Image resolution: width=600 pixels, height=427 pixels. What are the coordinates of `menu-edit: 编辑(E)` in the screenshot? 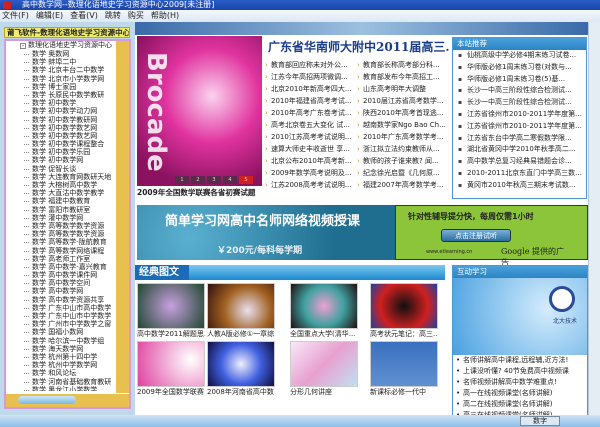 It's located at (49, 16).